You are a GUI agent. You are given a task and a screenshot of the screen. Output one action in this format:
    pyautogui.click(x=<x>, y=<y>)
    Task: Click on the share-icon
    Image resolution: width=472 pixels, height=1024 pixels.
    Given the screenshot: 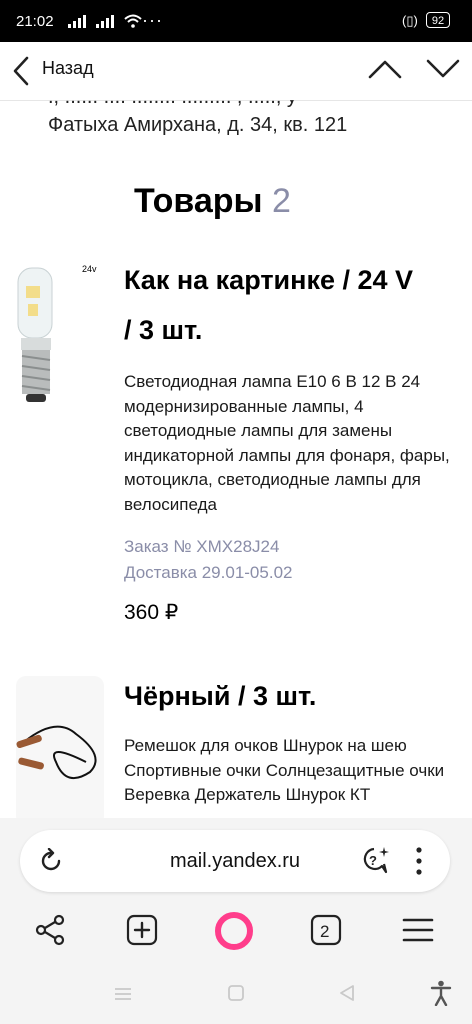 What is the action you would take?
    pyautogui.click(x=50, y=930)
    